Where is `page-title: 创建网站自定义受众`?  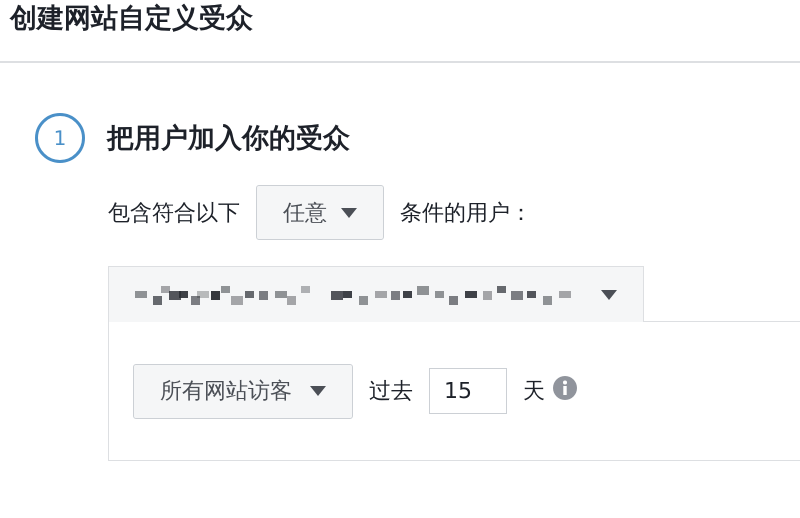 page-title: 创建网站自定义受众 is located at coordinates (131, 19).